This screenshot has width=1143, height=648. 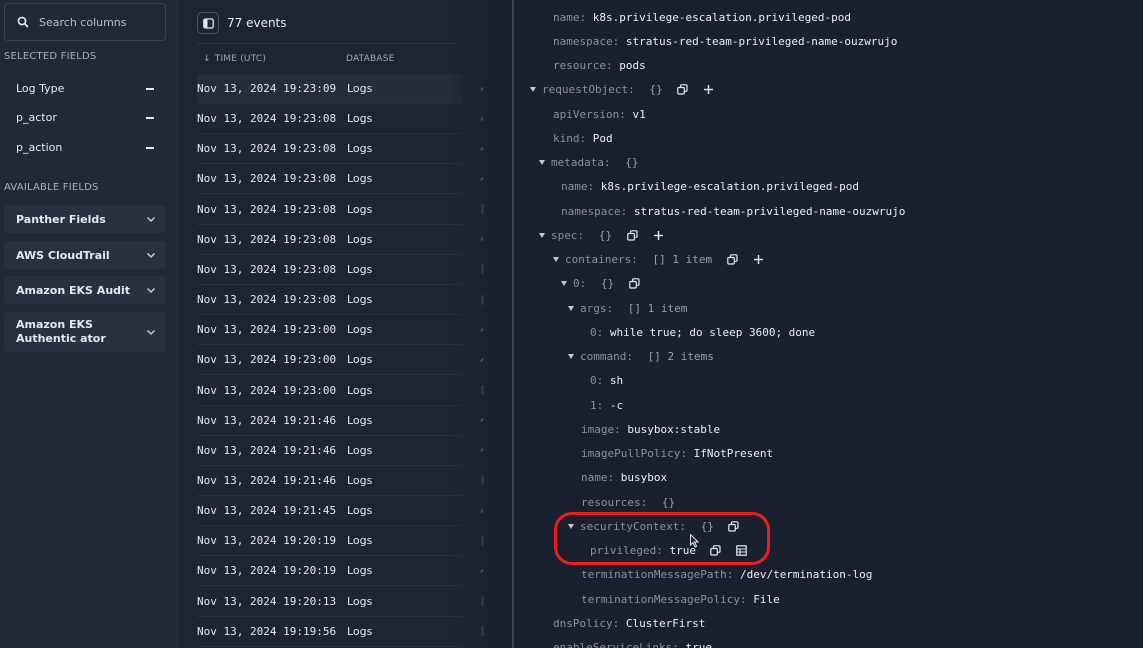 What do you see at coordinates (613, 644) in the screenshot?
I see `json-key: enableServiceLinks` at bounding box center [613, 644].